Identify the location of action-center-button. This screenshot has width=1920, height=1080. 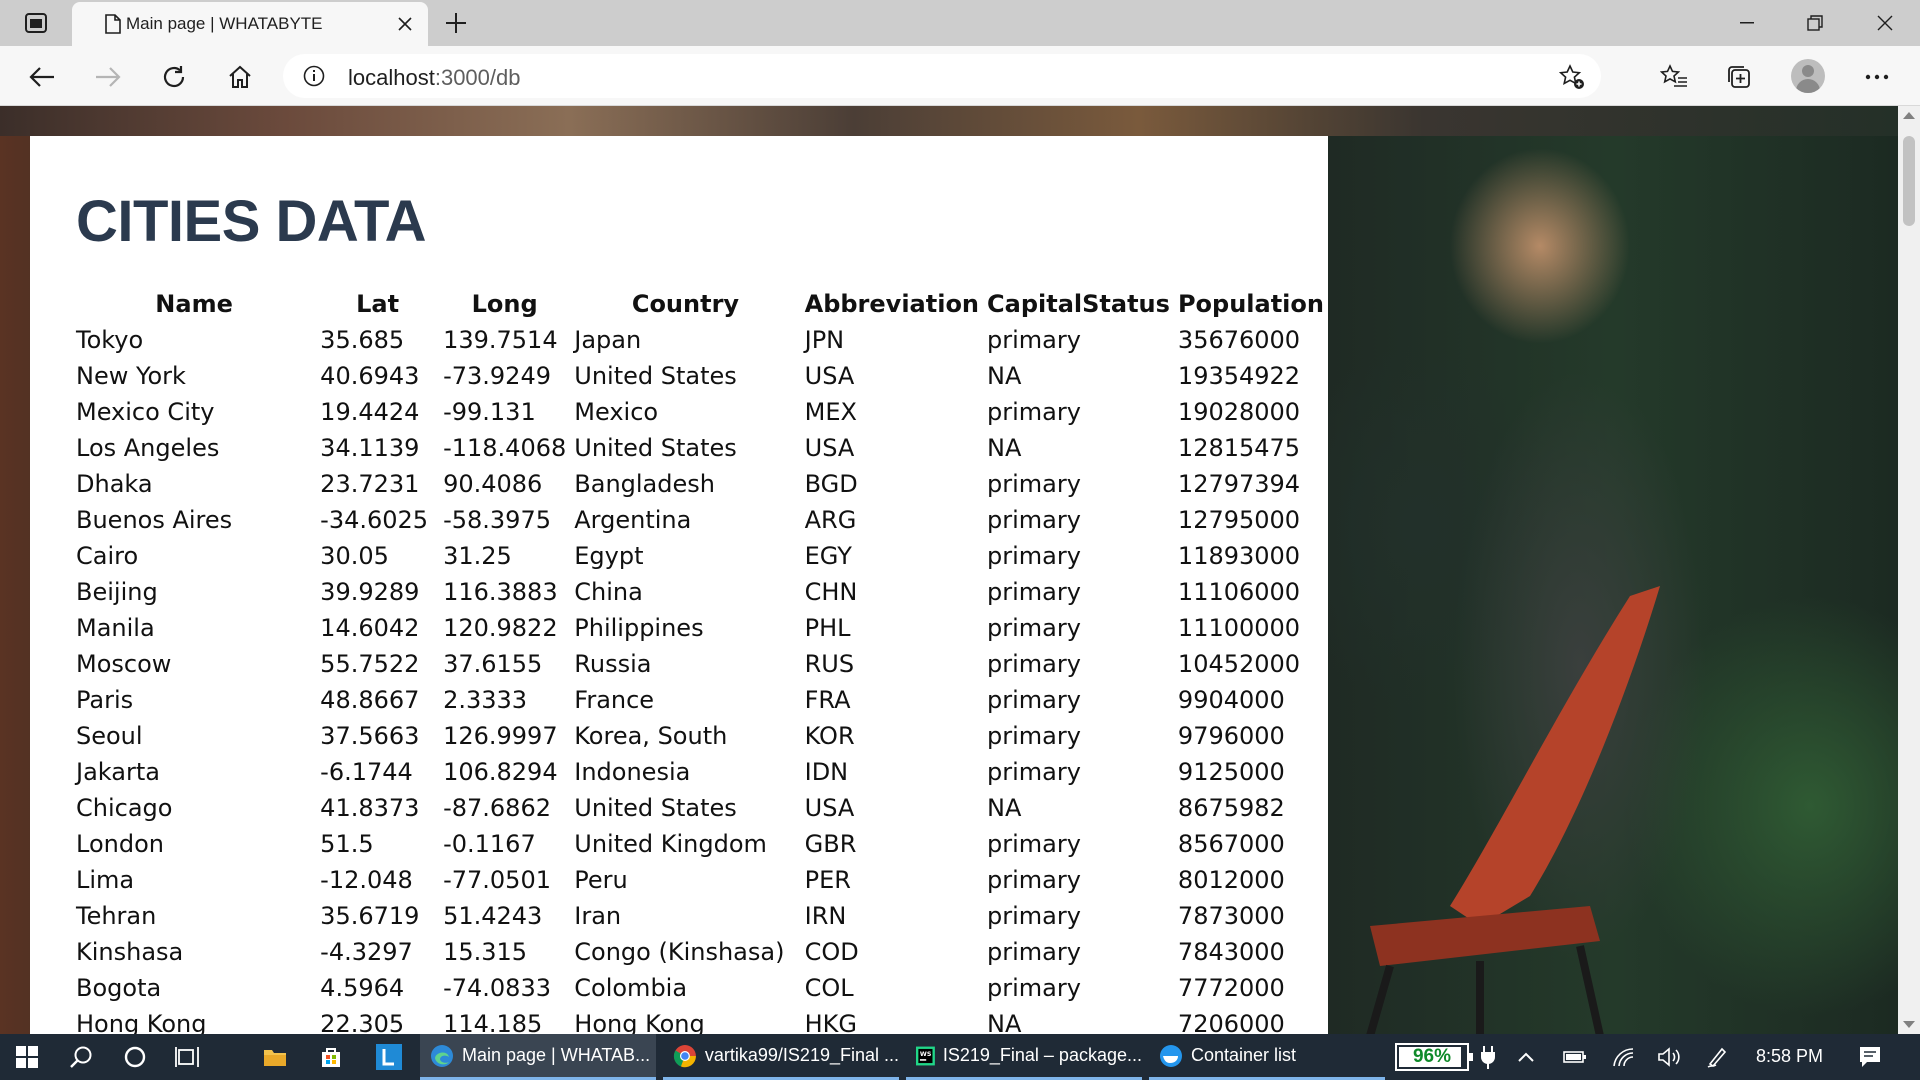
(1870, 1057).